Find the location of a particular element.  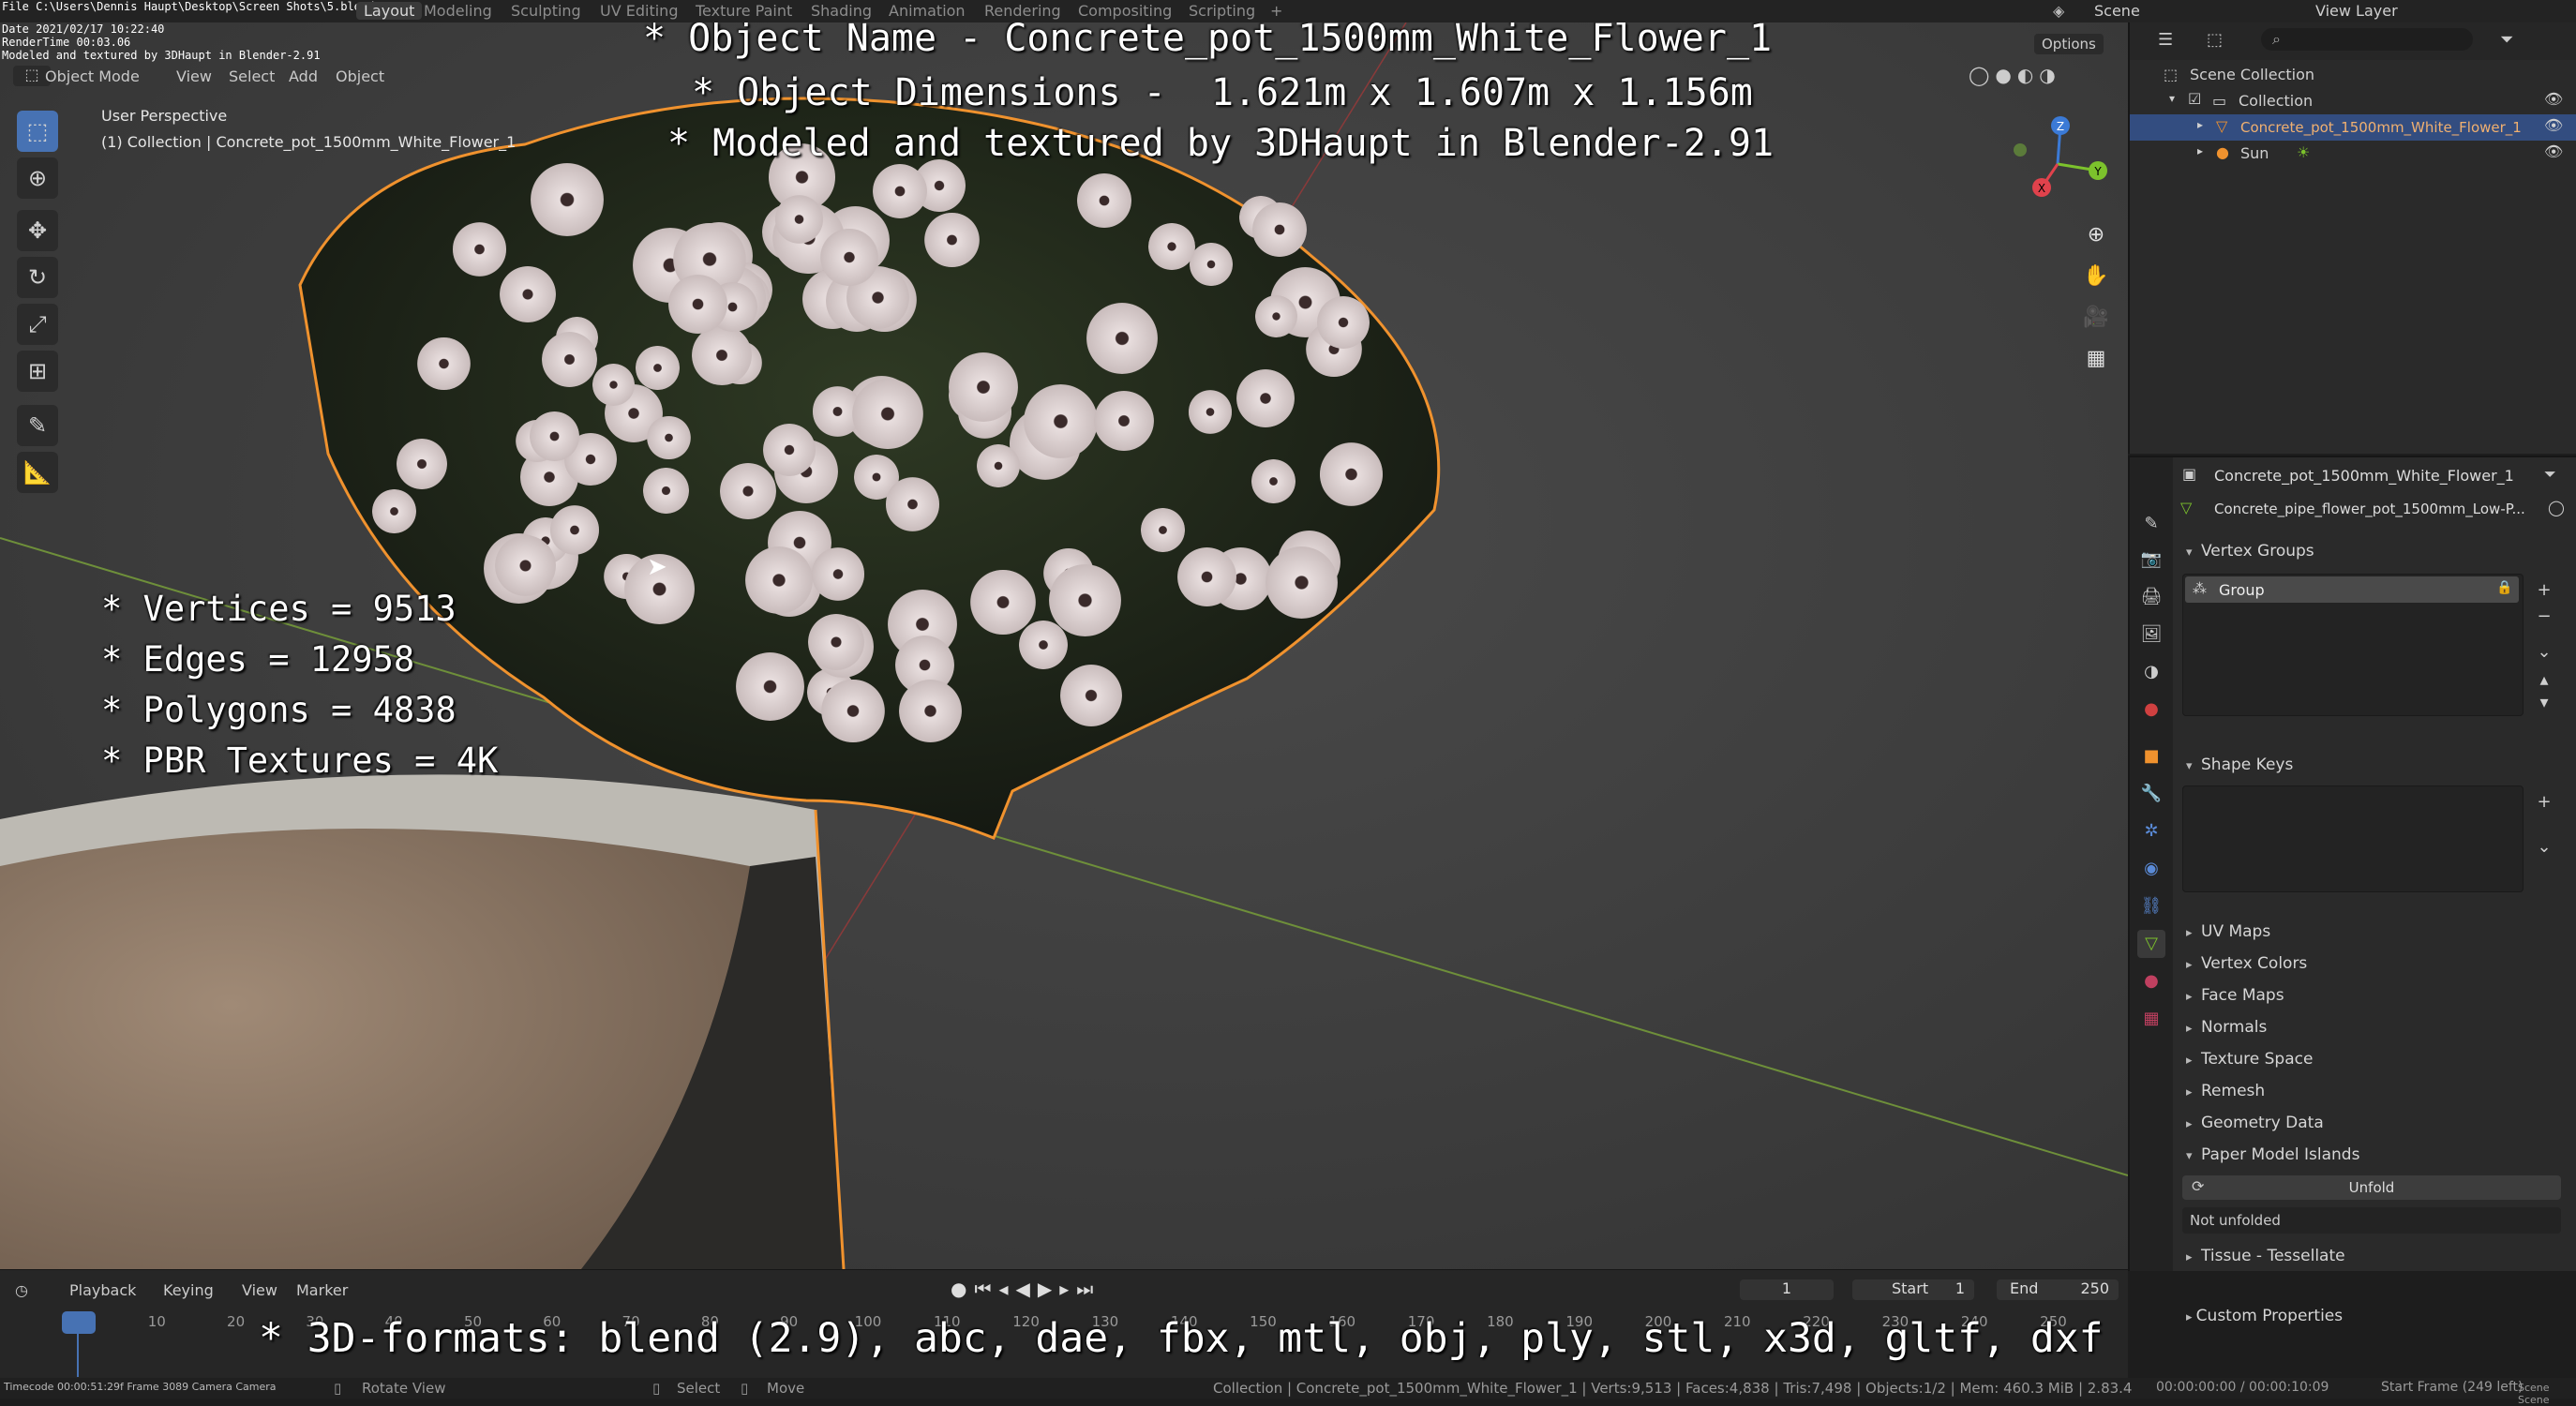

expand-arrow-icon: ▾ is located at coordinates (2172, 98).